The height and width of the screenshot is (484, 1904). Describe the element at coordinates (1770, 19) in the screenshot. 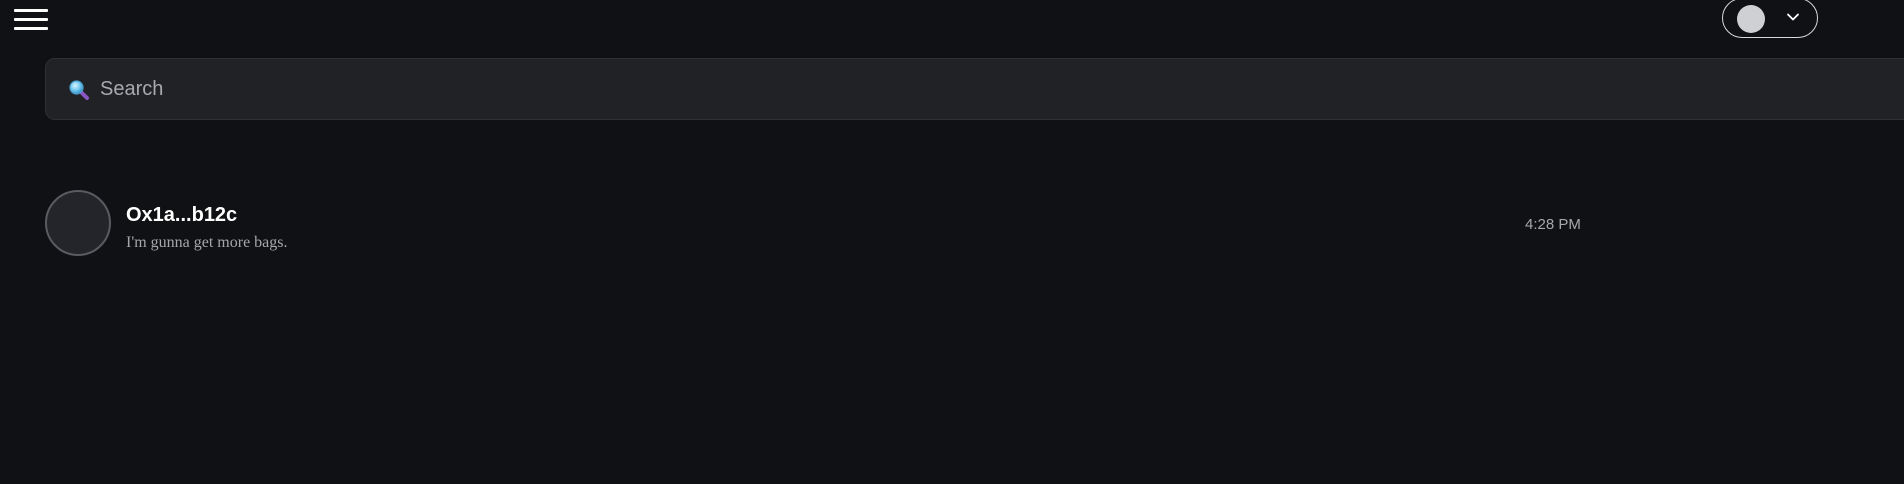

I see `account-menu-button` at that location.